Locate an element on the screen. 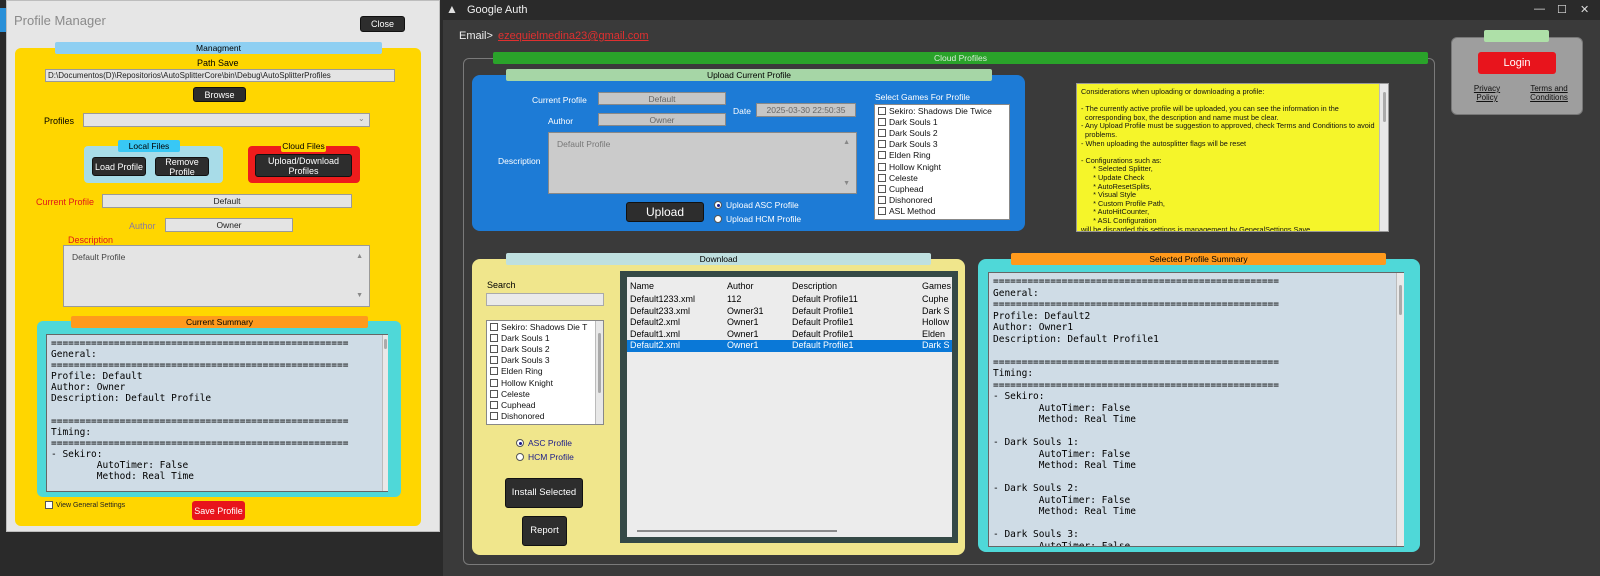  game-label: Dark Souls 3 is located at coordinates (525, 360).